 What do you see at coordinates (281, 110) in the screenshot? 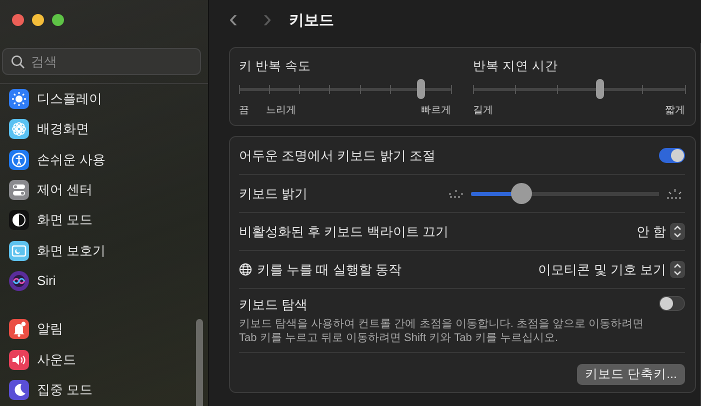
I see `slider-label: 느리게` at bounding box center [281, 110].